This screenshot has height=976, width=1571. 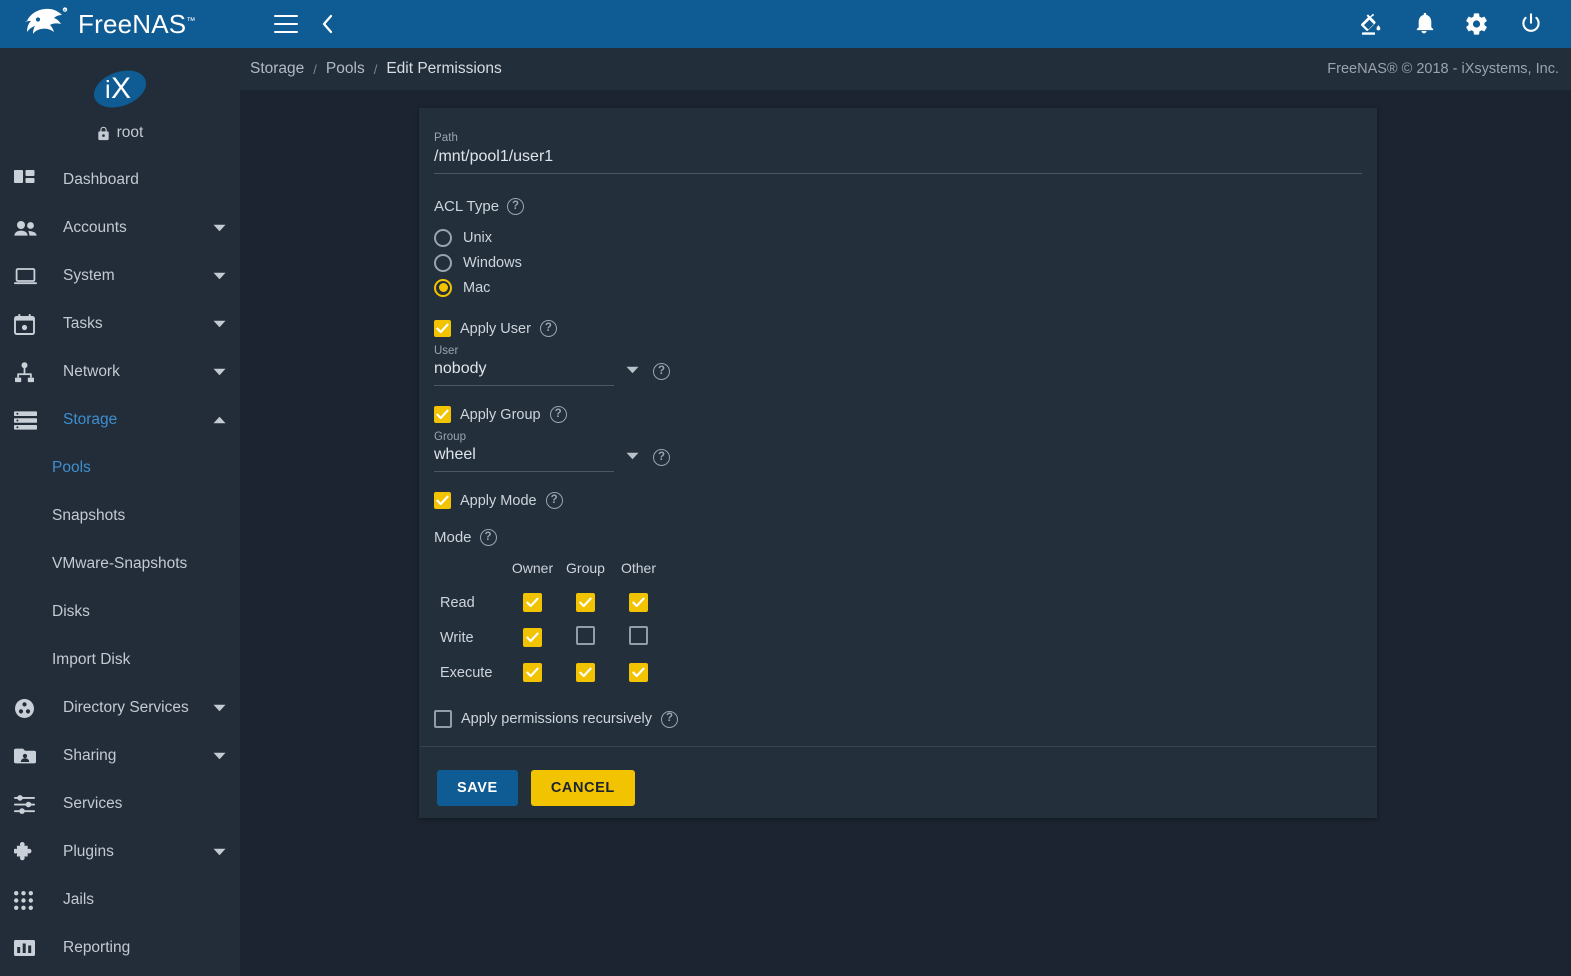 I want to click on storage-icon, so click(x=29, y=420).